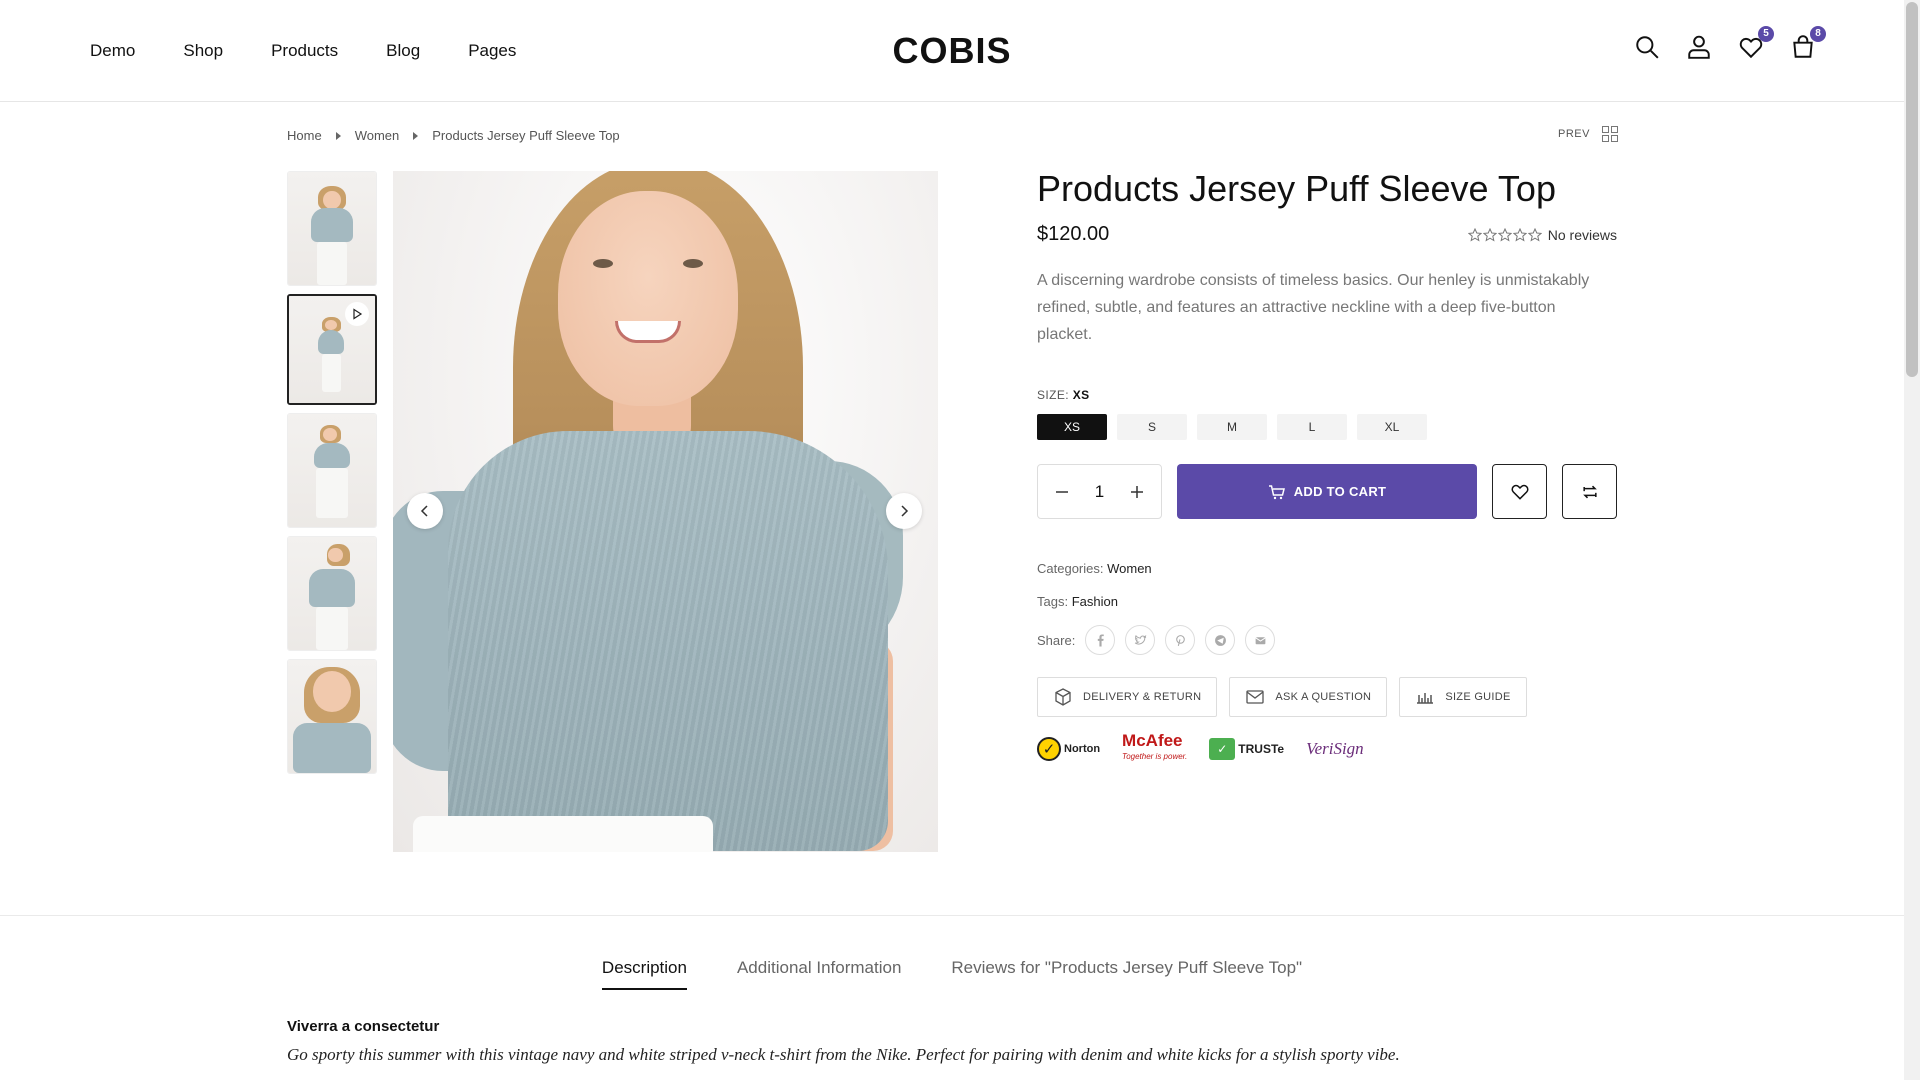 The width and height of the screenshot is (1920, 1080). I want to click on thumbnail-2-video, so click(332, 349).